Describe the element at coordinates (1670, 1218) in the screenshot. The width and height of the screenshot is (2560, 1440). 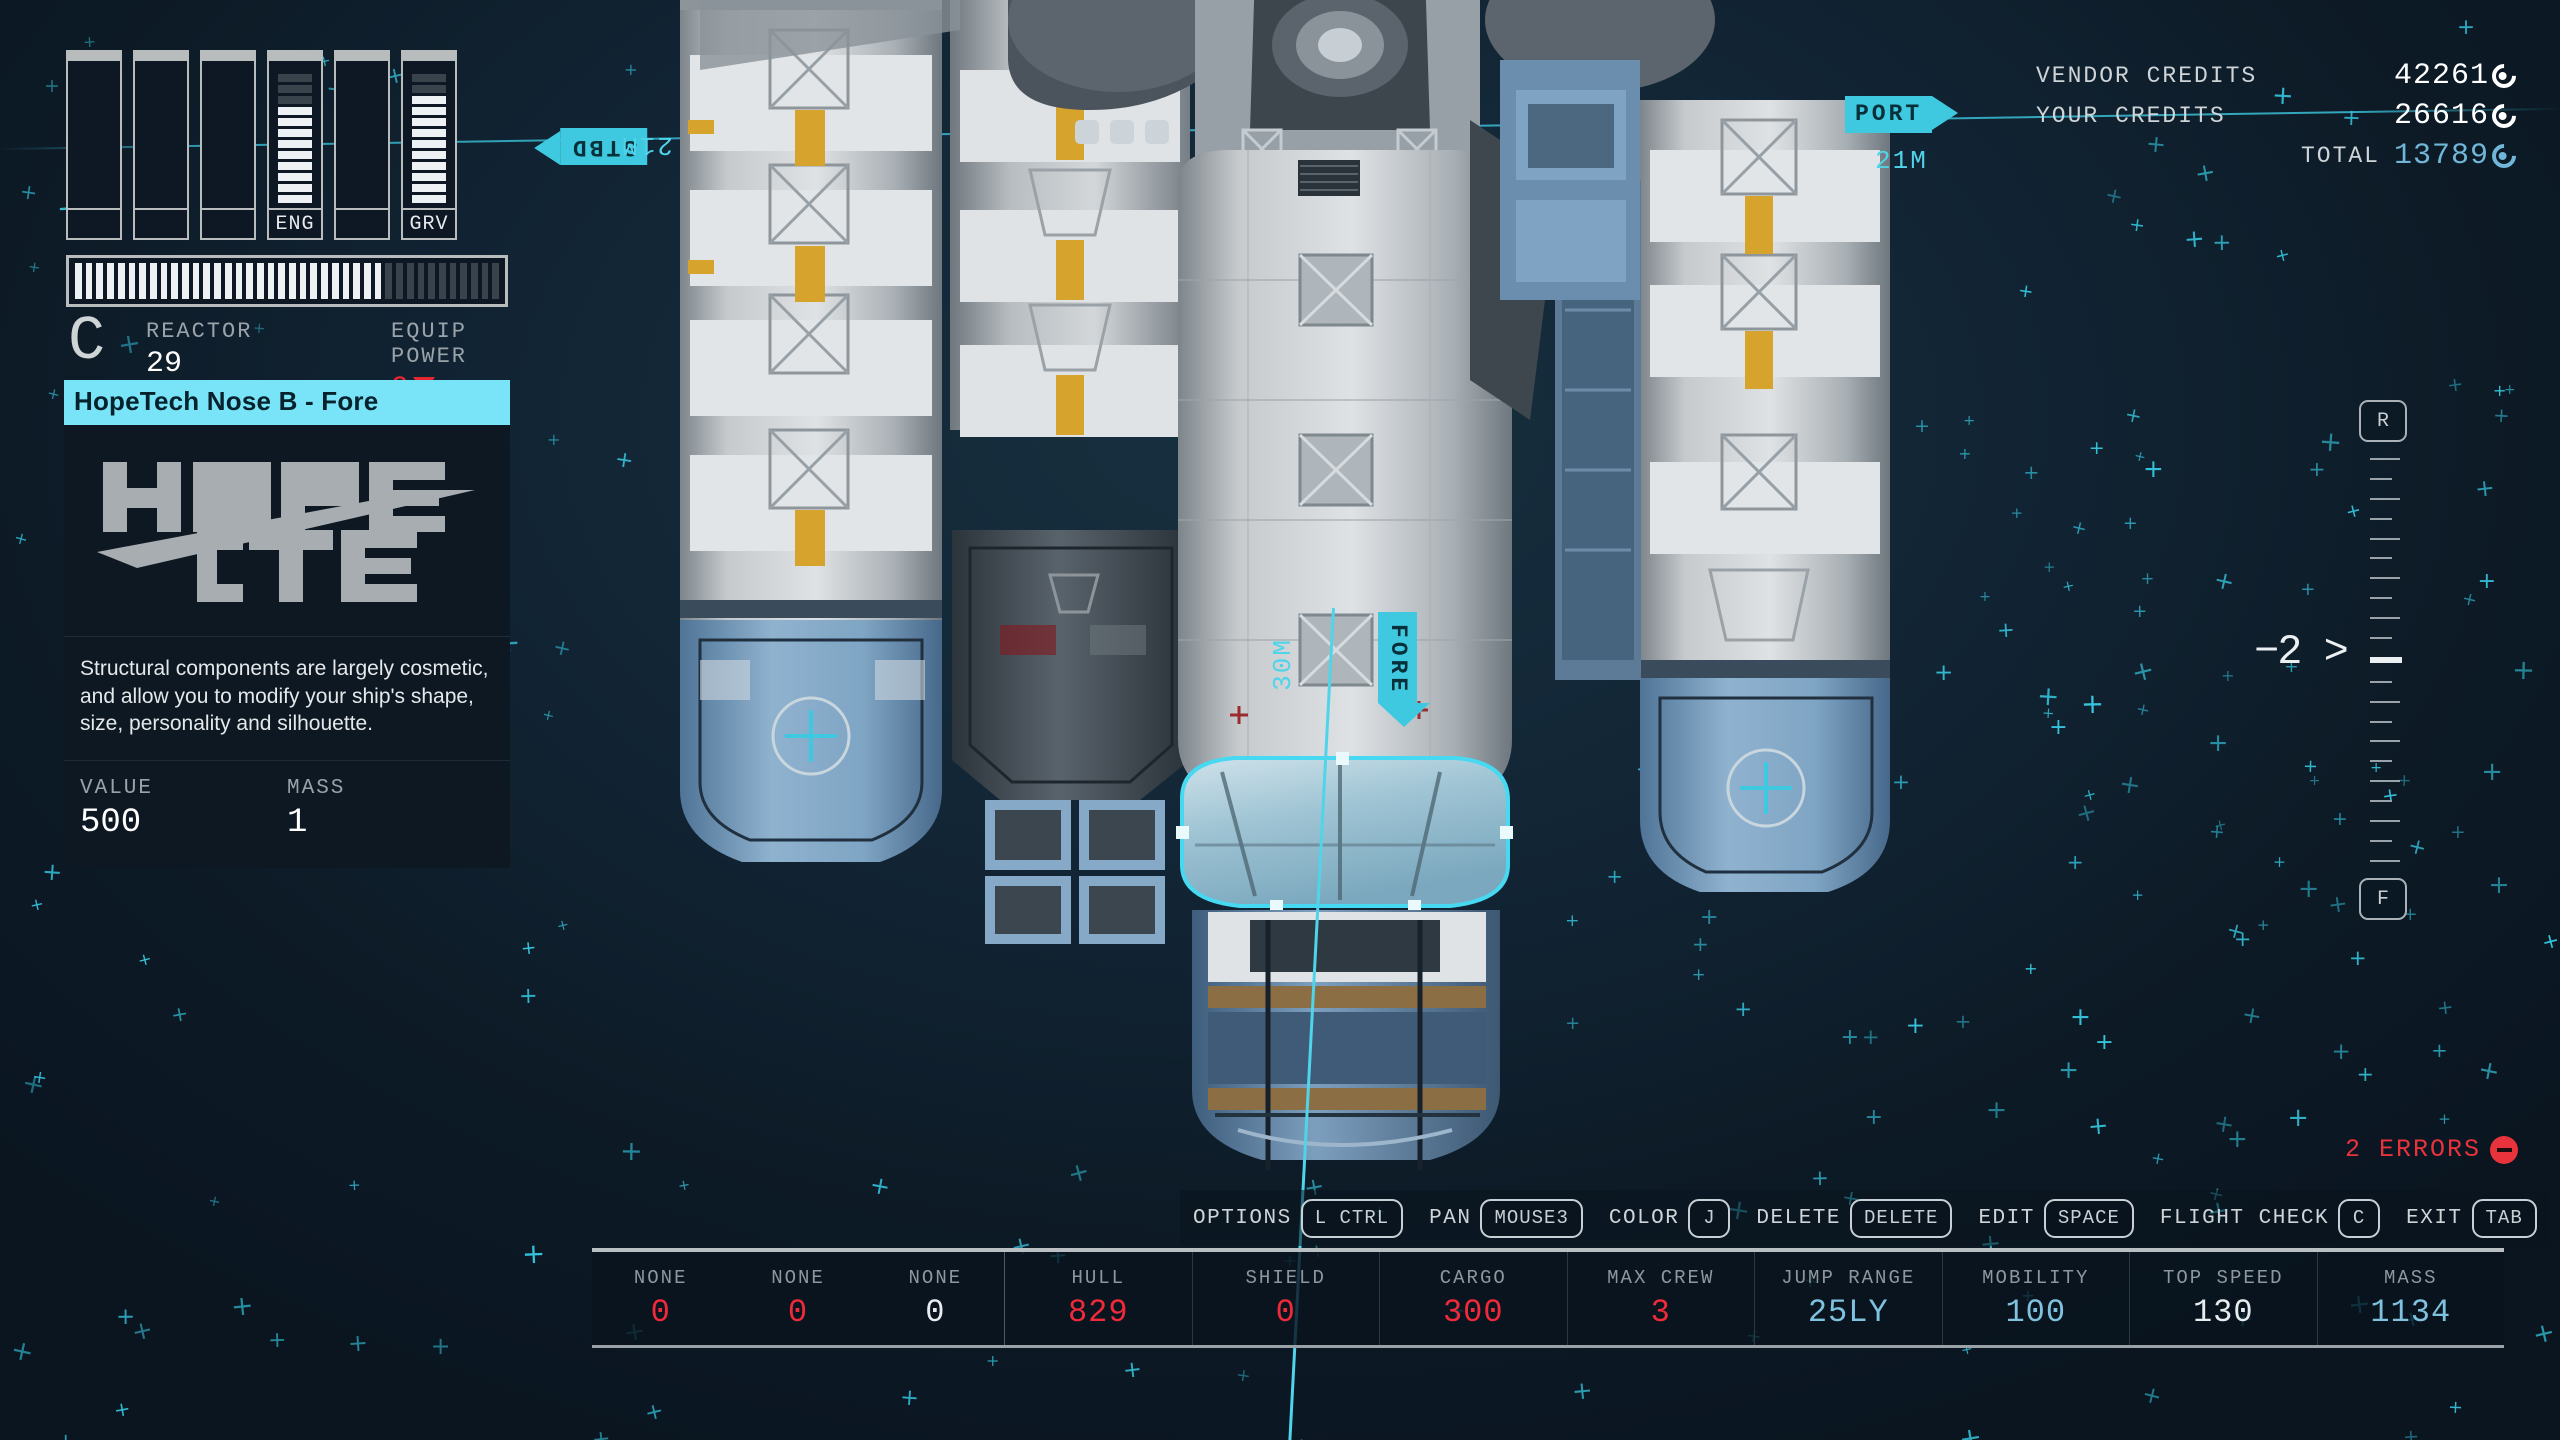
I see `keybind-color: COLOR J` at that location.